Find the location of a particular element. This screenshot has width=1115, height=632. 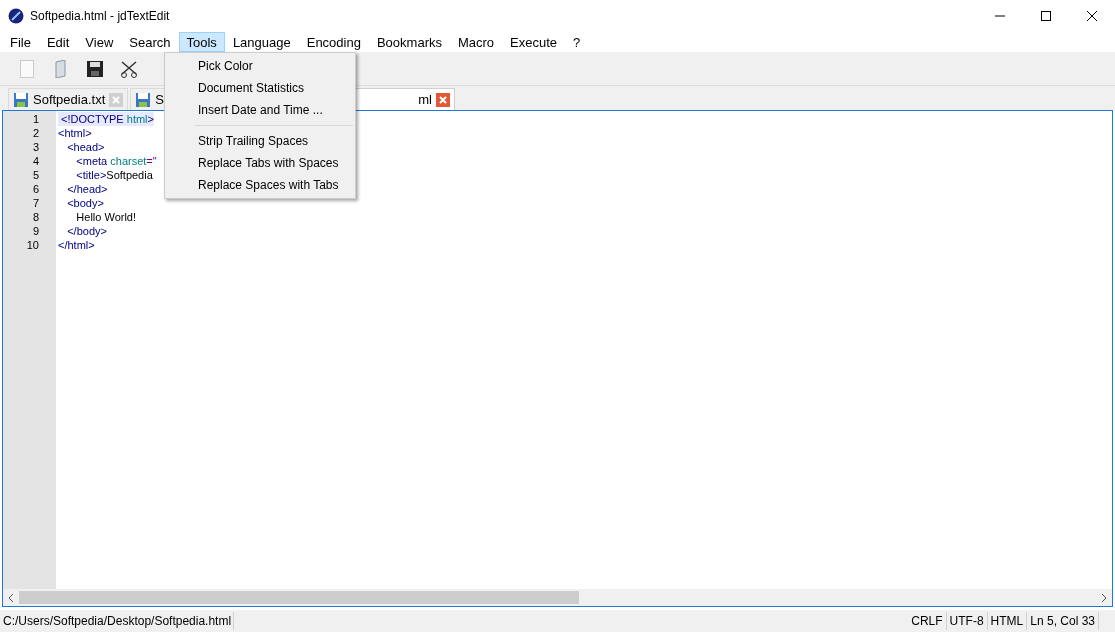

line-number: 3 is located at coordinates (35, 147).